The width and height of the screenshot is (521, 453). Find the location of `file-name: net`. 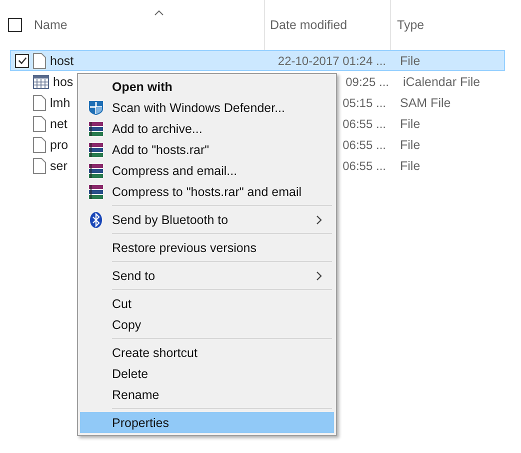

file-name: net is located at coordinates (59, 123).